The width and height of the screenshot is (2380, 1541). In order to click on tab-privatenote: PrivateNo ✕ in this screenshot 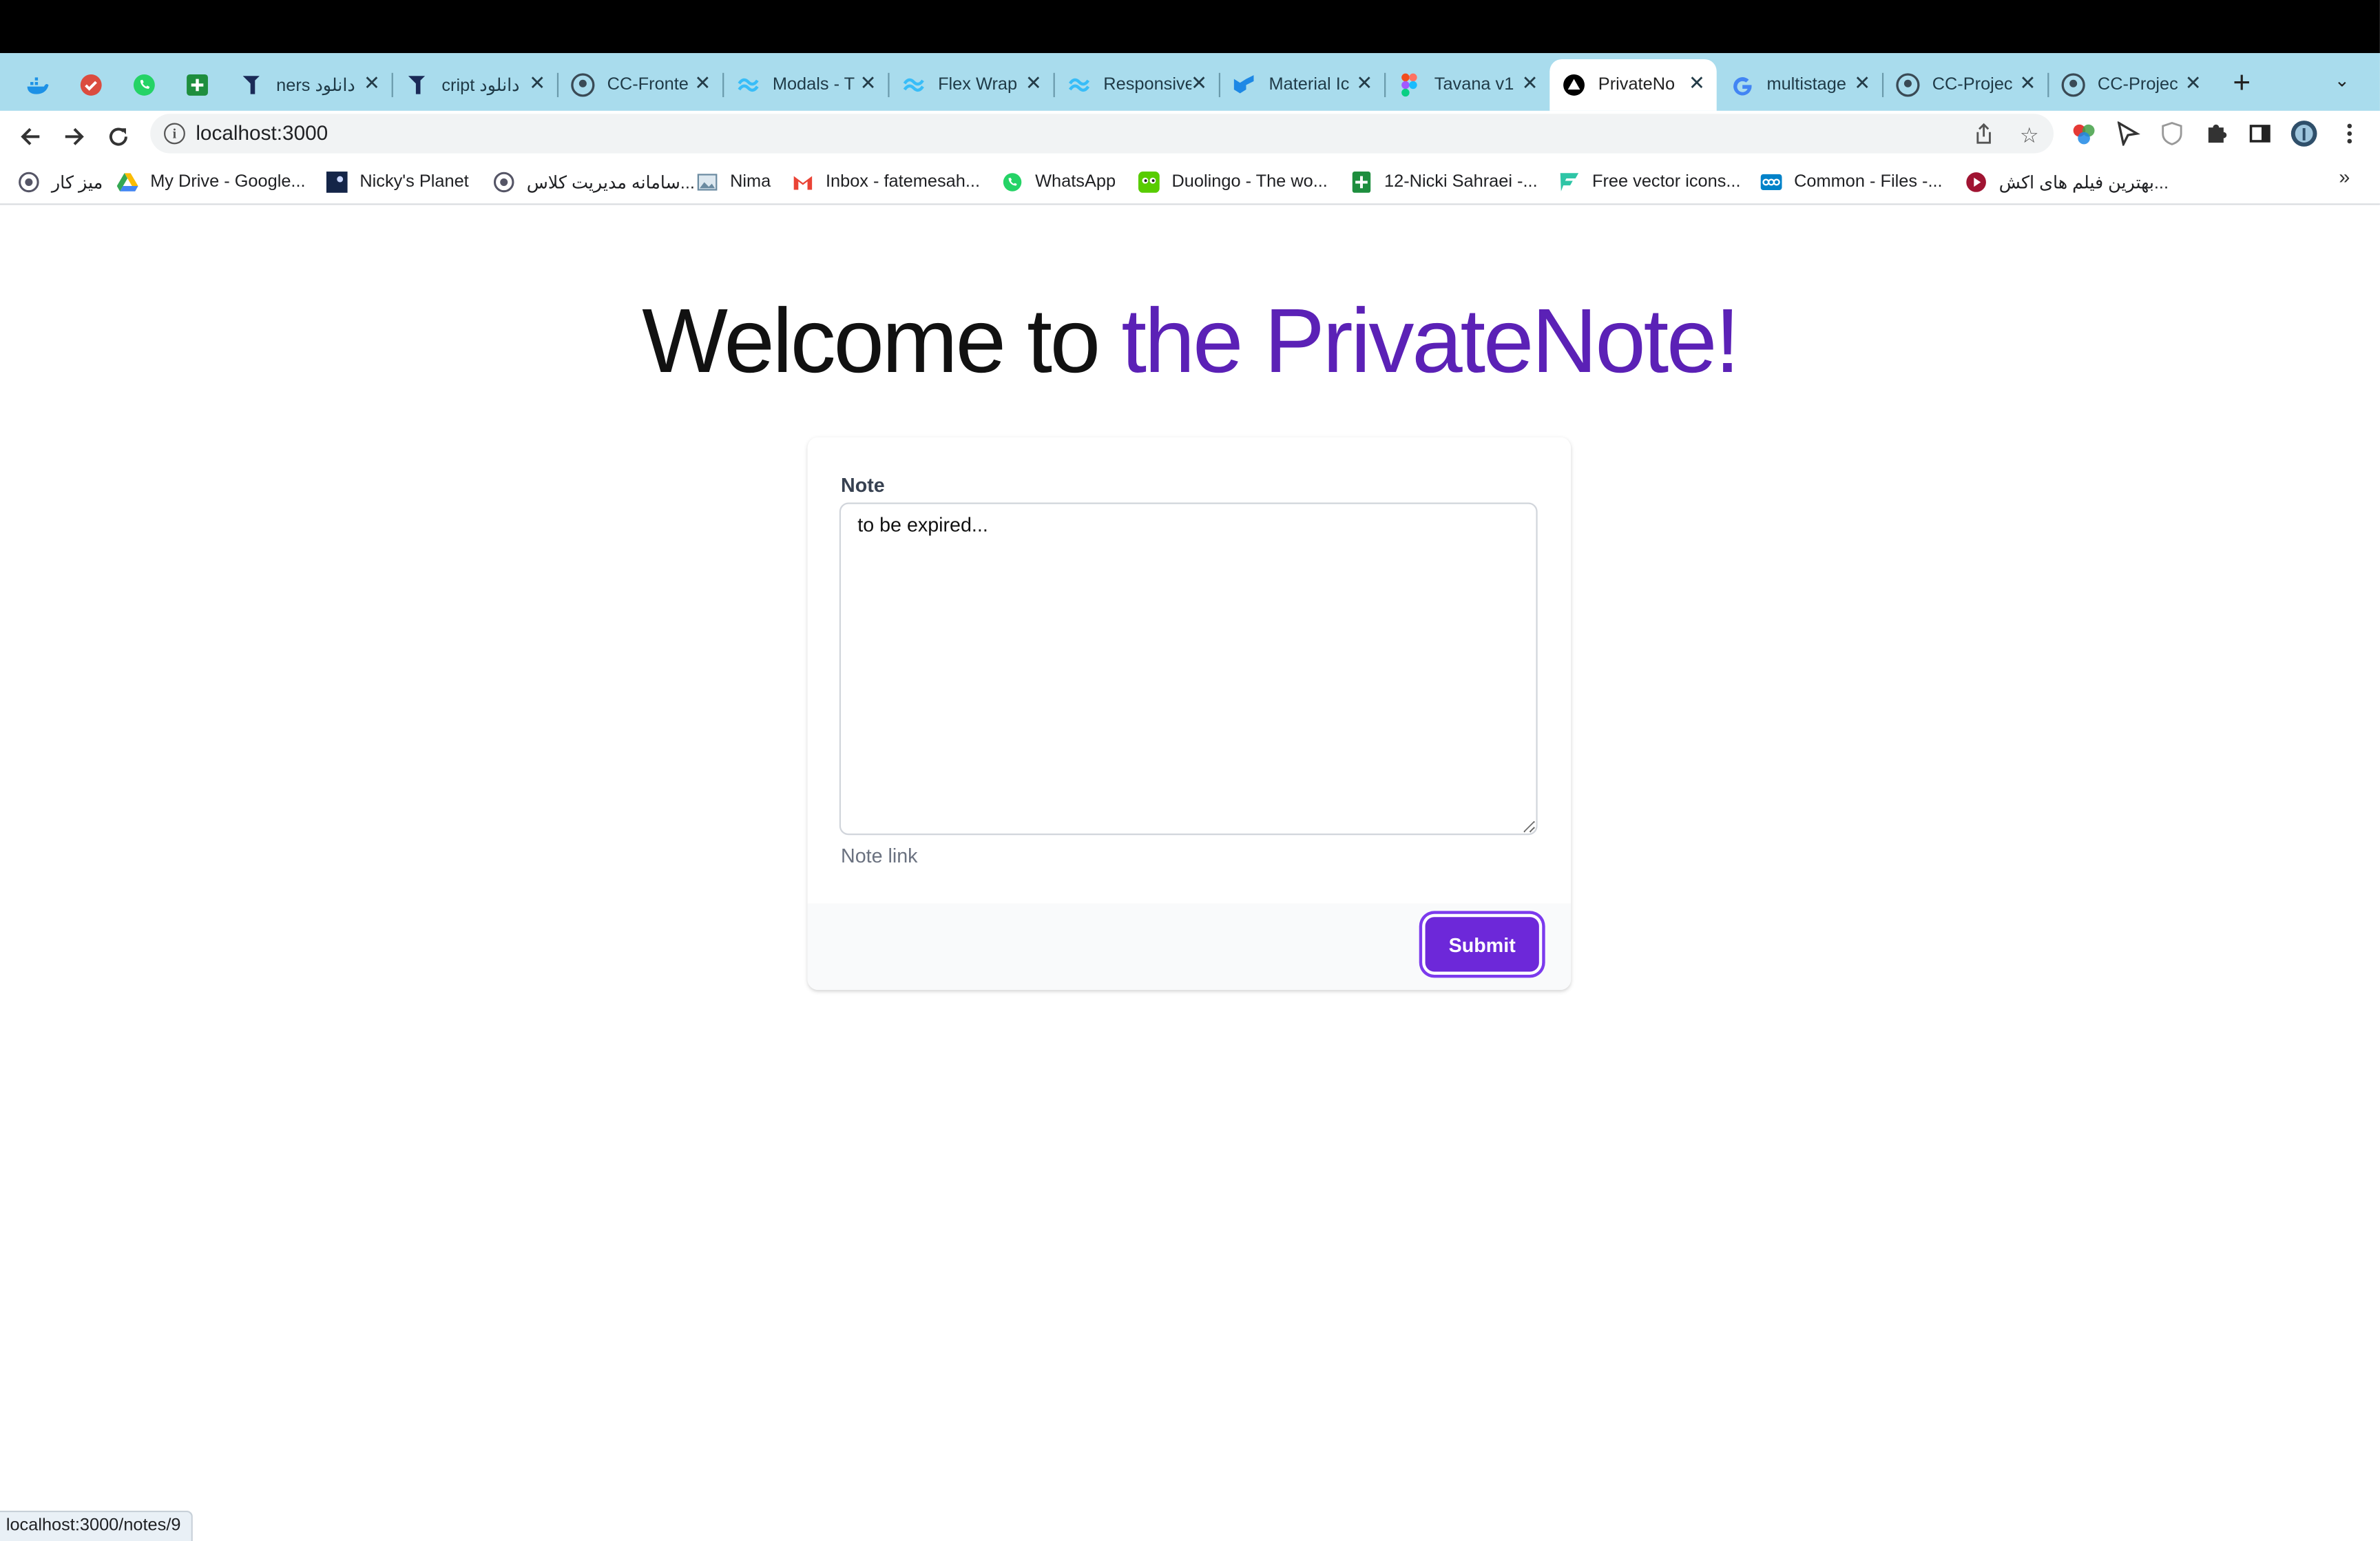, I will do `click(1633, 85)`.